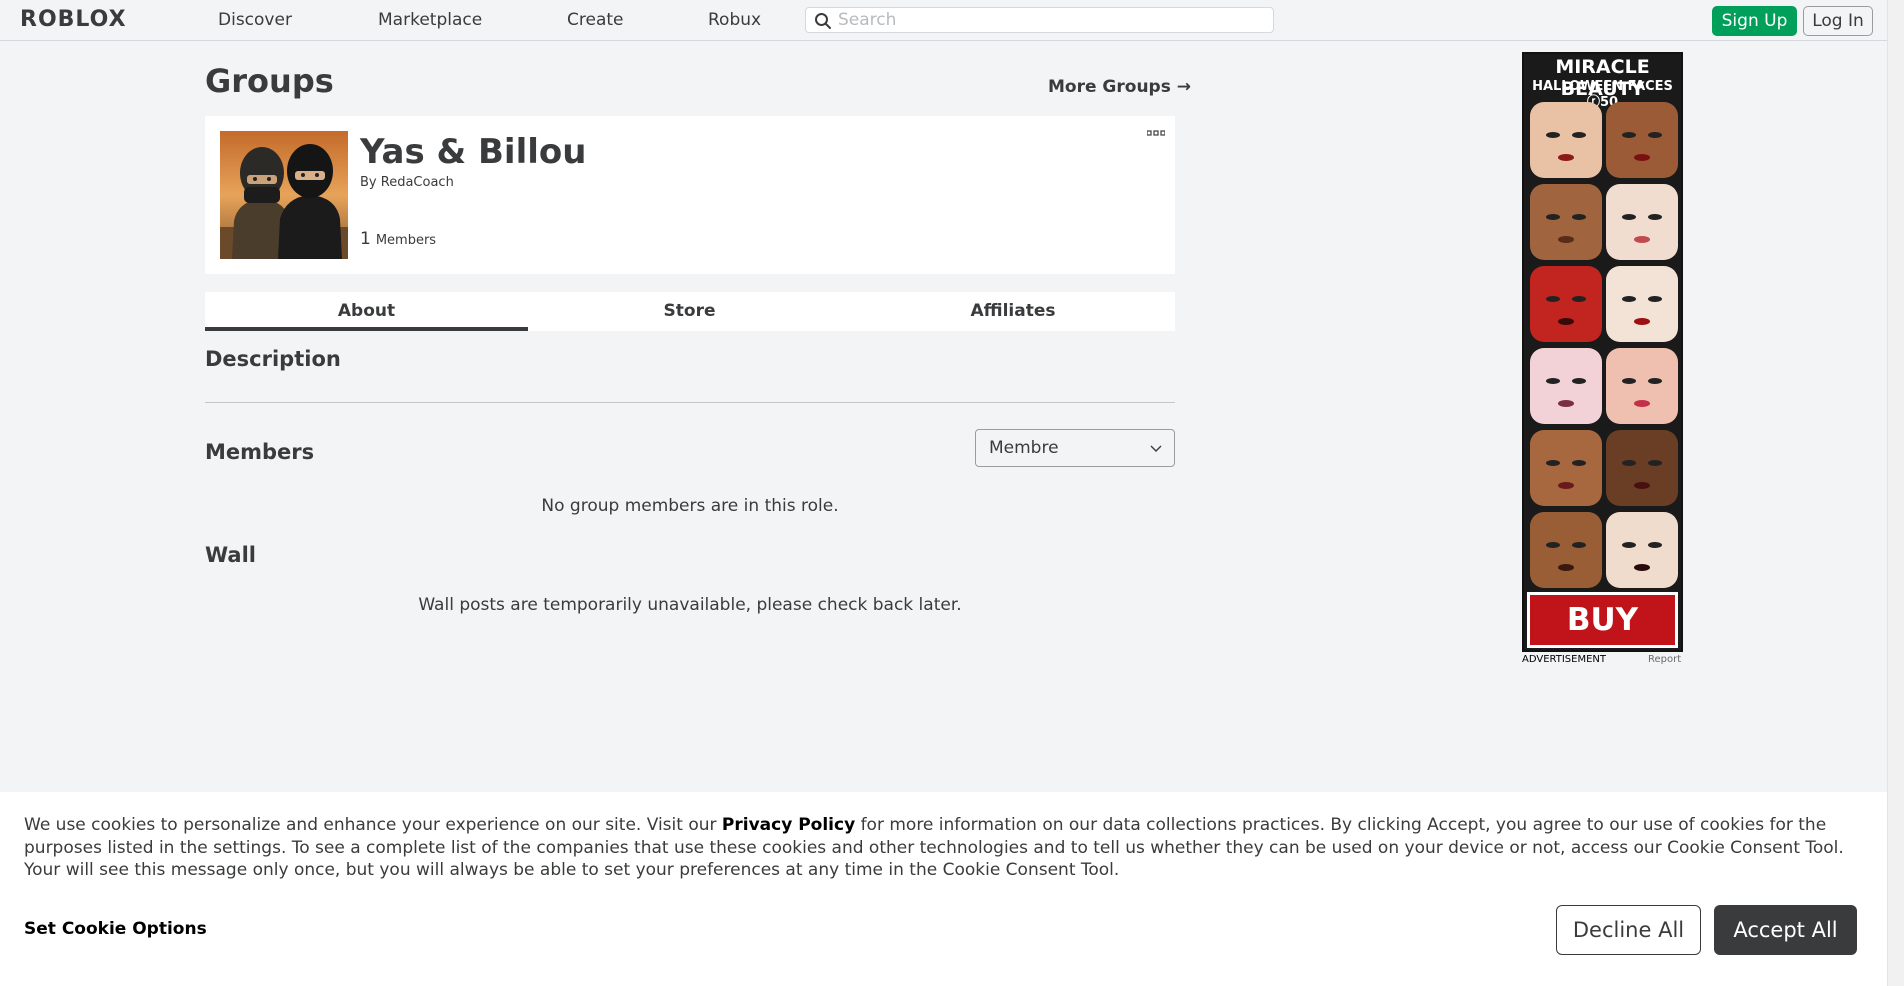 This screenshot has height=986, width=1904. What do you see at coordinates (368, 182) in the screenshot?
I see `group-owner-prefix: By` at bounding box center [368, 182].